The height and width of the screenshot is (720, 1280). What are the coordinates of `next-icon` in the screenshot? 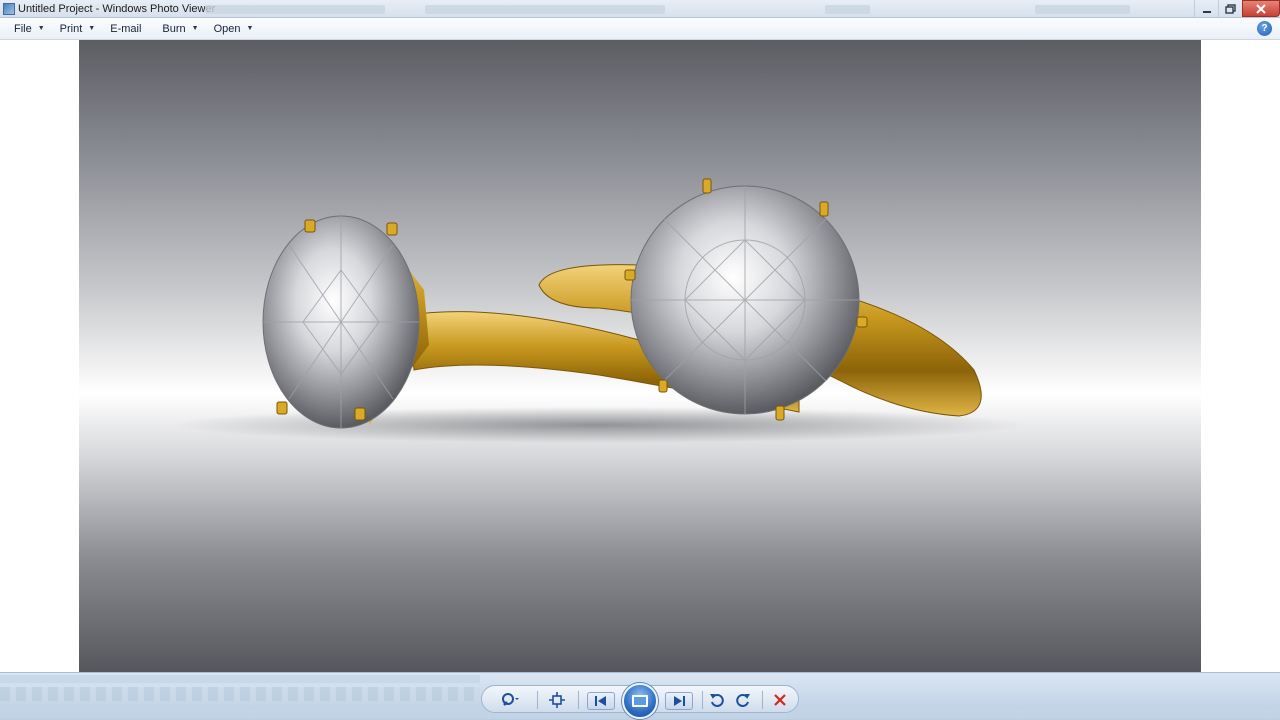 It's located at (679, 701).